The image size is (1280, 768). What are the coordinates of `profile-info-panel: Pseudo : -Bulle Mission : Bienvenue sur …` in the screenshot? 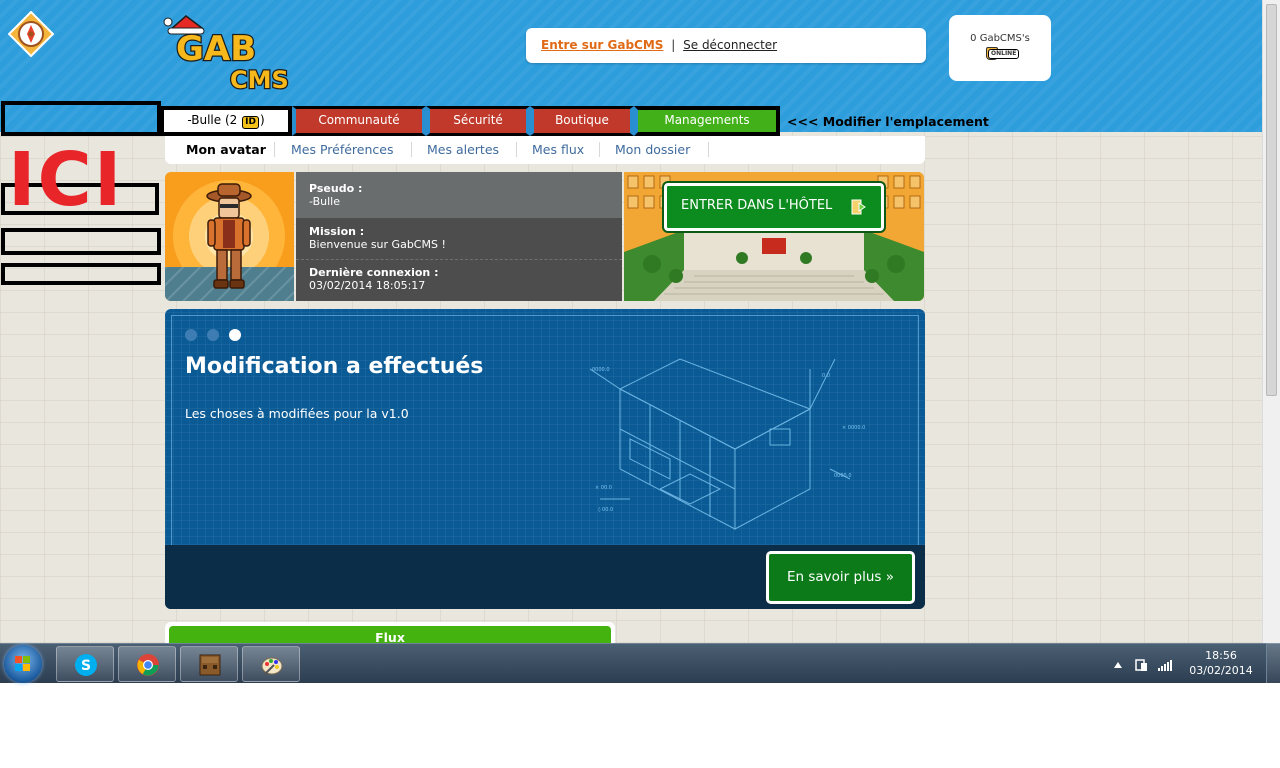 It's located at (459, 236).